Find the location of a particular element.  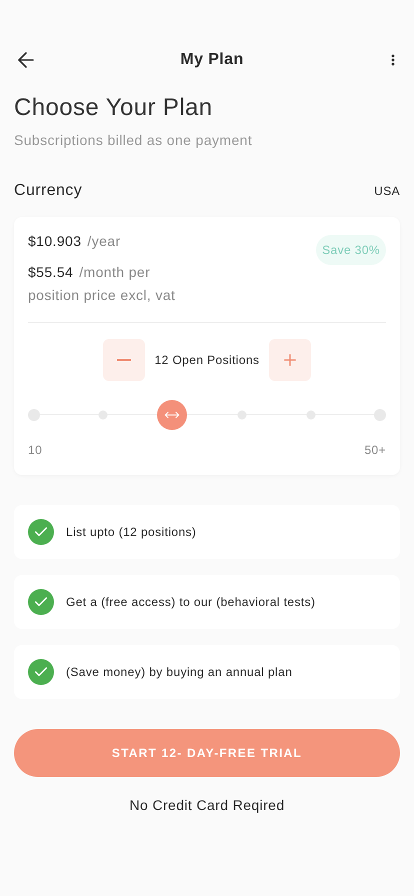

positions-count: 12 Open Positions is located at coordinates (207, 360).